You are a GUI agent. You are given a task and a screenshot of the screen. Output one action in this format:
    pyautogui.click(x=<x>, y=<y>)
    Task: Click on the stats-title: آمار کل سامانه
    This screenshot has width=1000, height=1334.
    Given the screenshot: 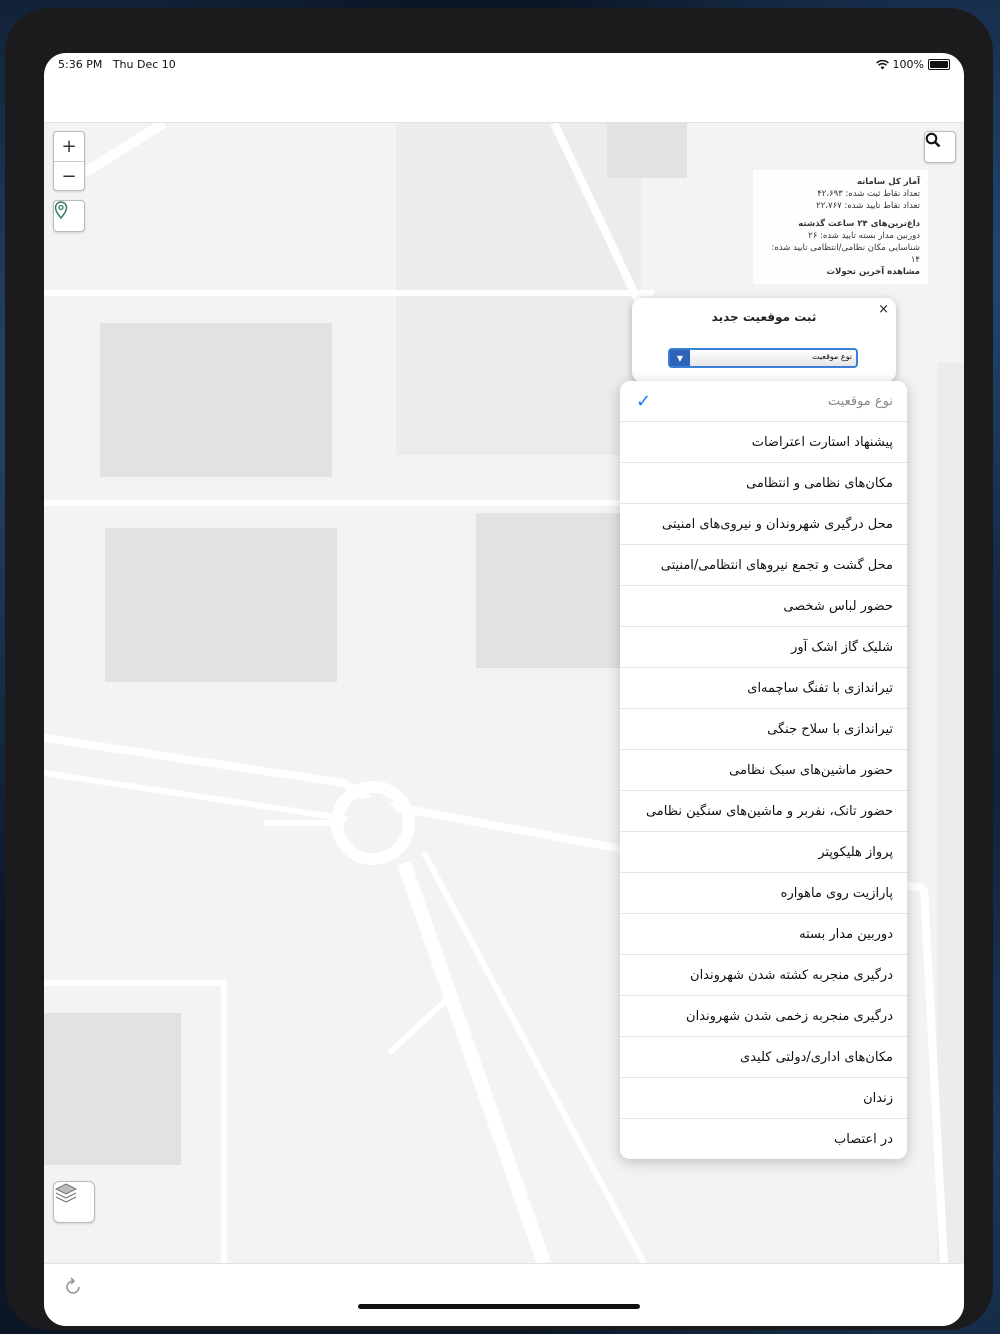 What is the action you would take?
    pyautogui.click(x=888, y=182)
    